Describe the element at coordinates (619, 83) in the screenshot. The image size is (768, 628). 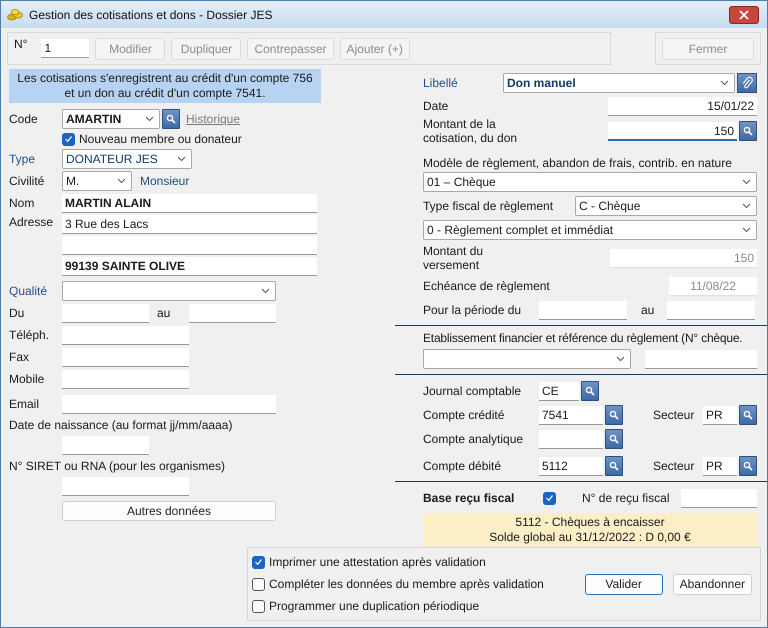
I see `dropdown: Don manuel` at that location.